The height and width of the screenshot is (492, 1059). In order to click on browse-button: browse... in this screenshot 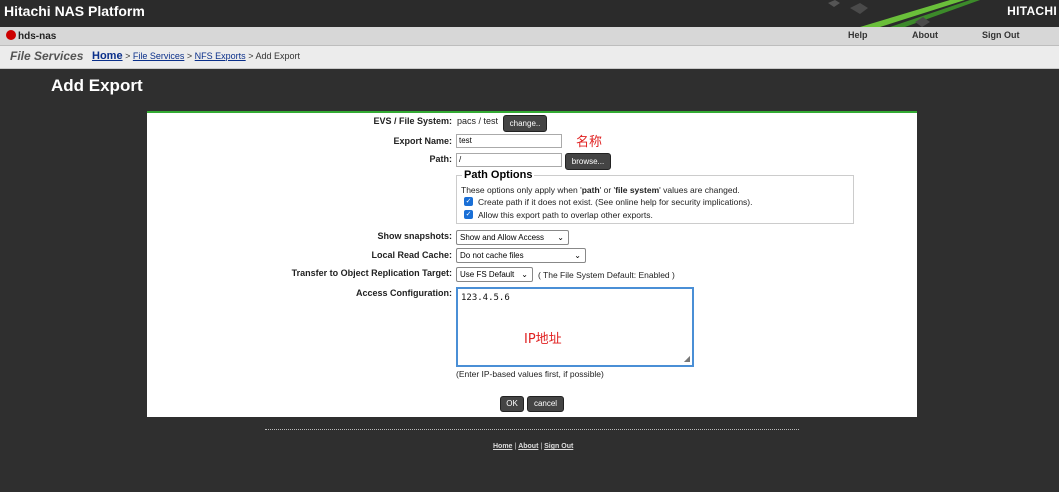, I will do `click(588, 161)`.